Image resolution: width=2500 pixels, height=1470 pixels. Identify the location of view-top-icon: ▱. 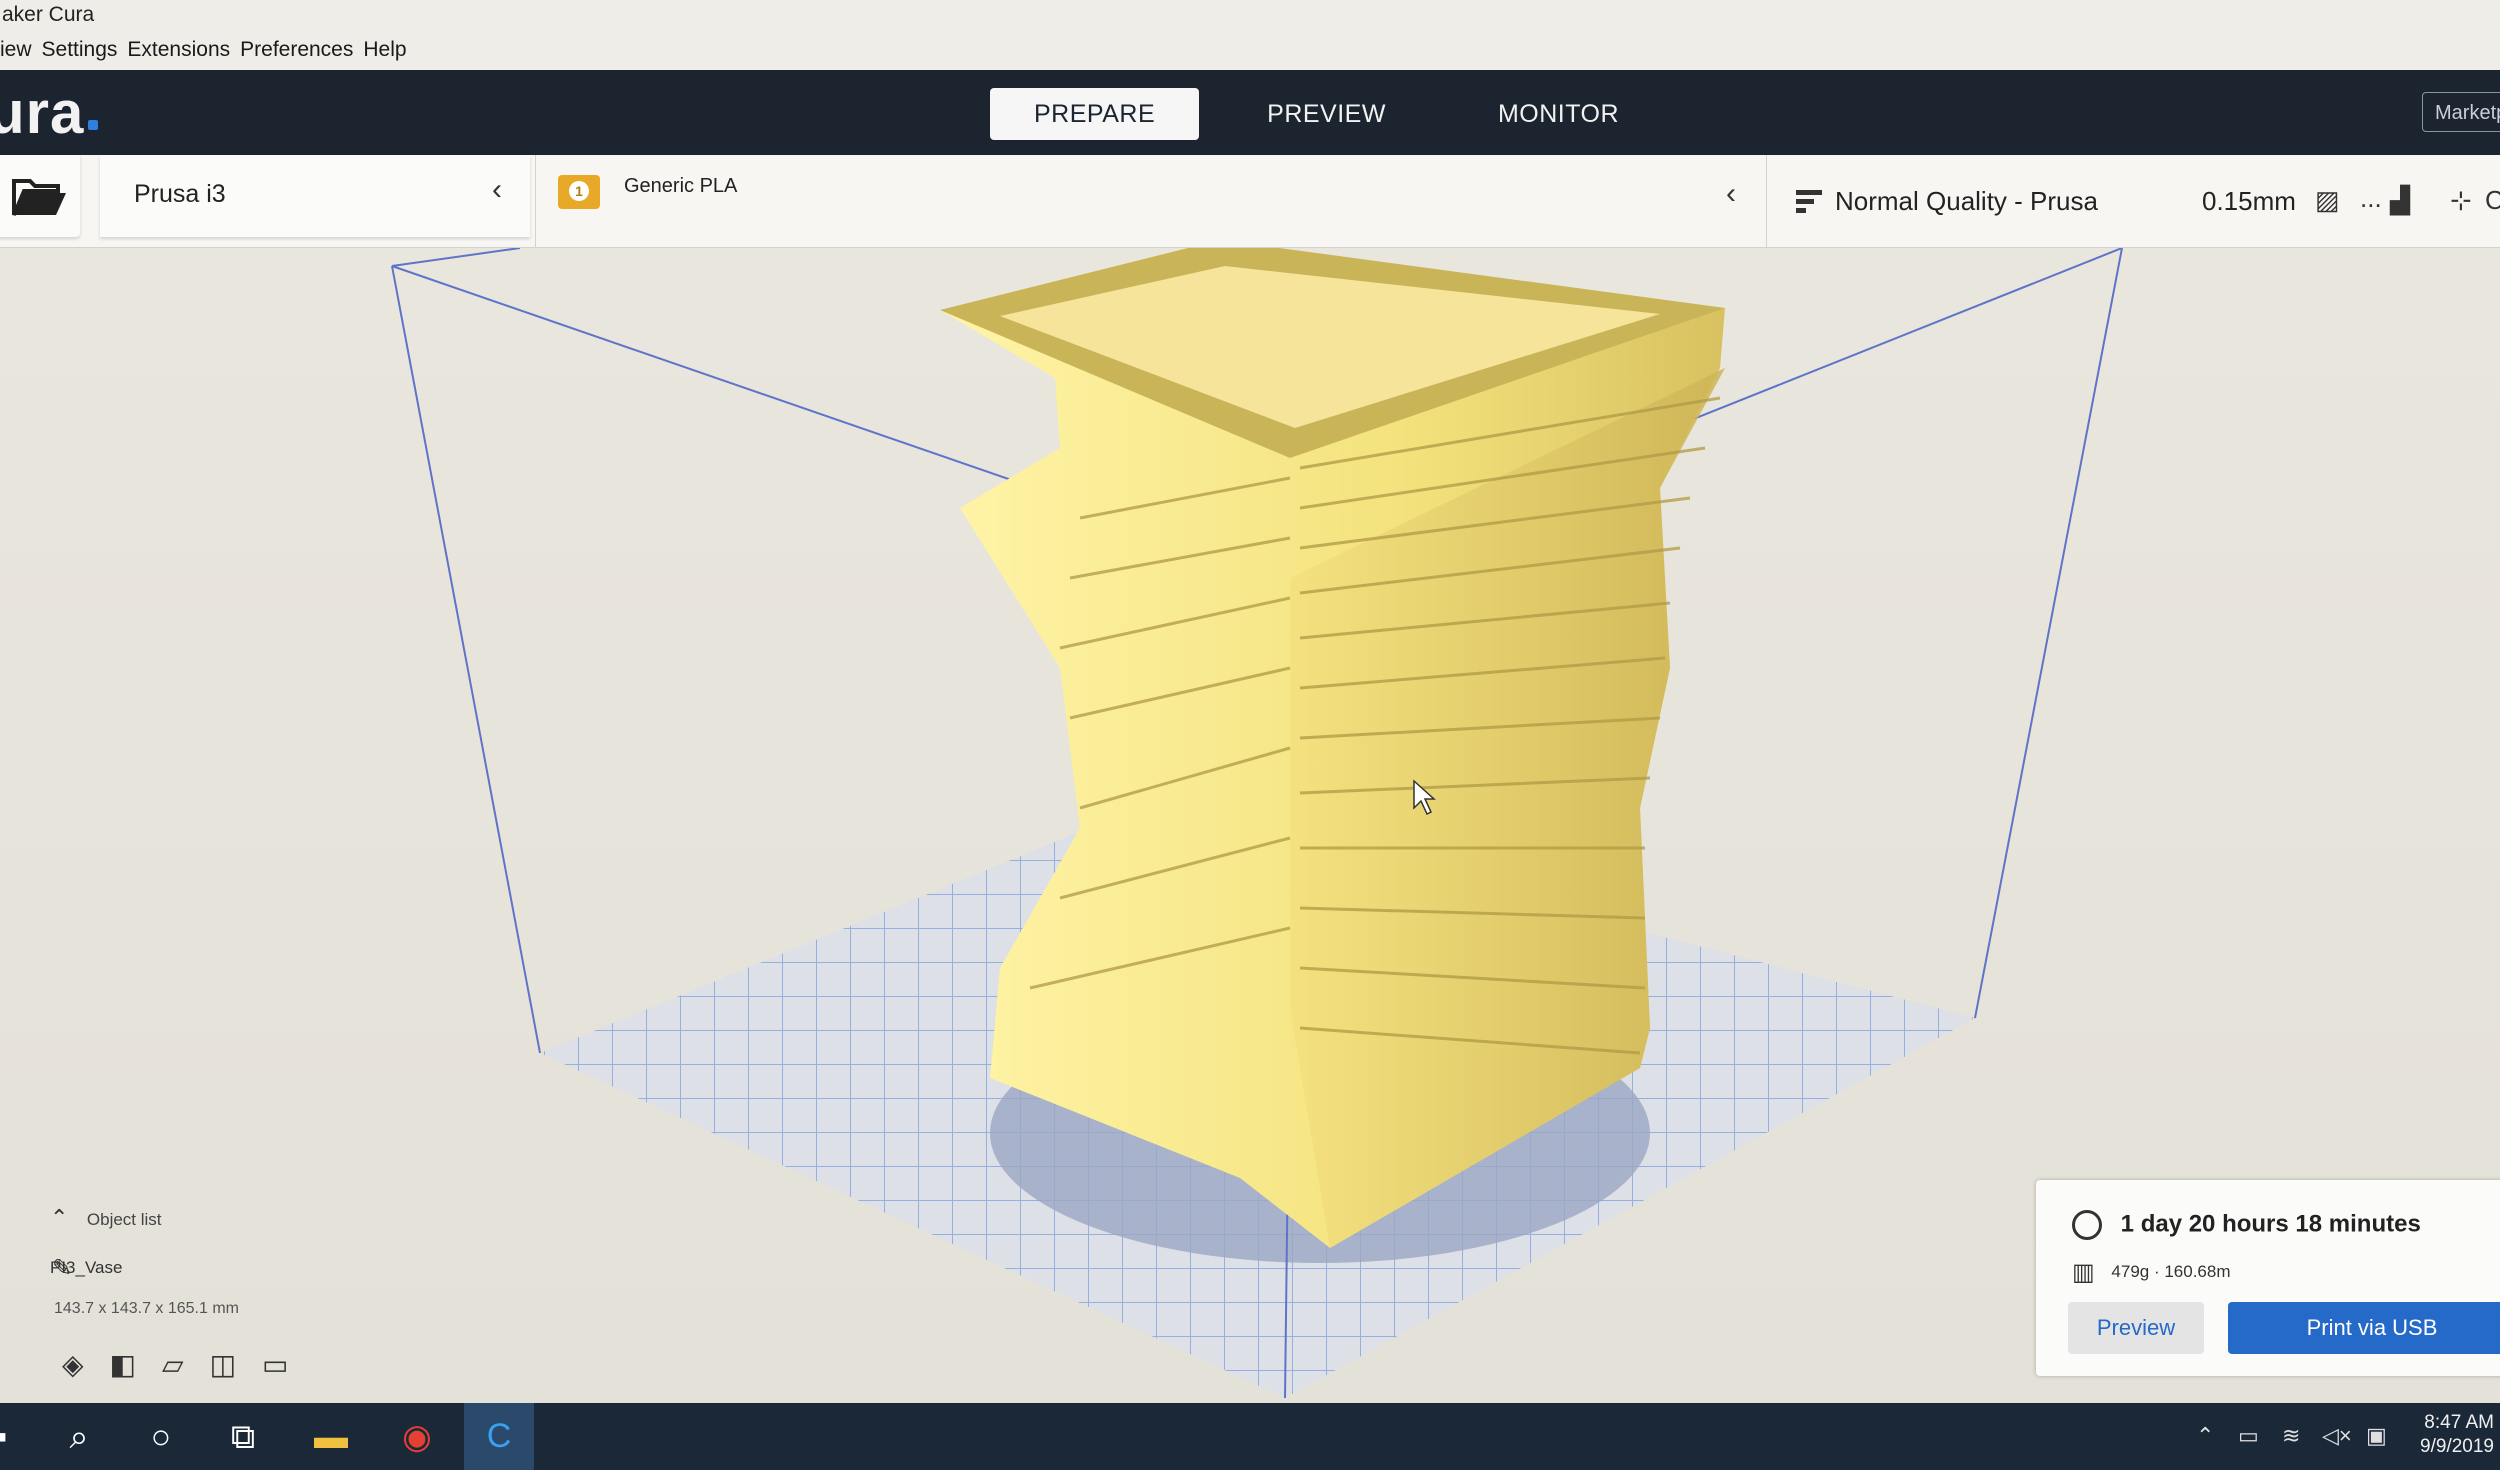
(173, 1364).